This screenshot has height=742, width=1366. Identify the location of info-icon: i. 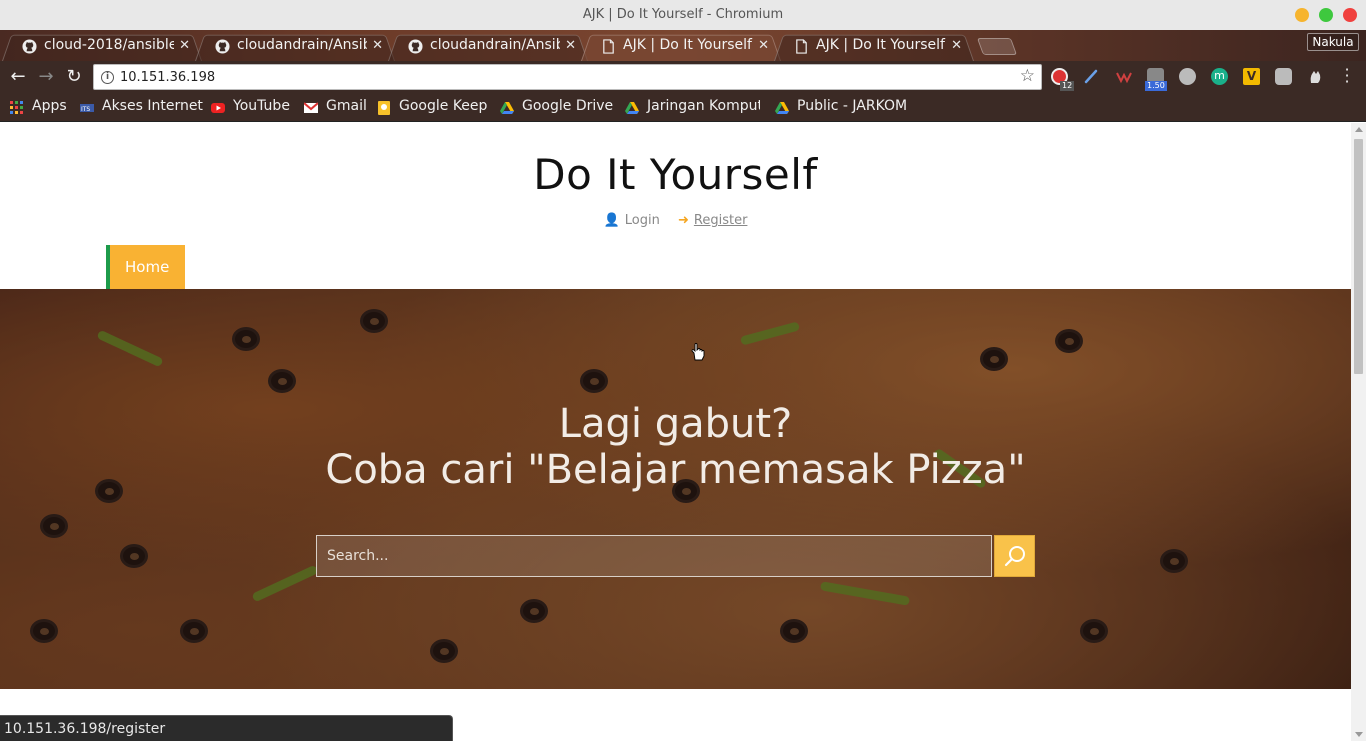
(107, 77).